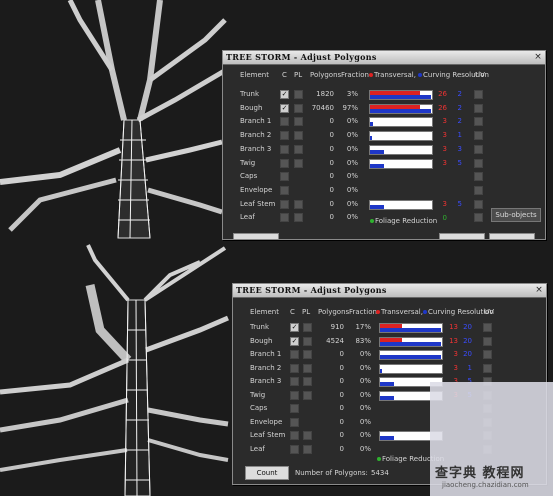  I want to click on curving-value: 3, so click(459, 148).